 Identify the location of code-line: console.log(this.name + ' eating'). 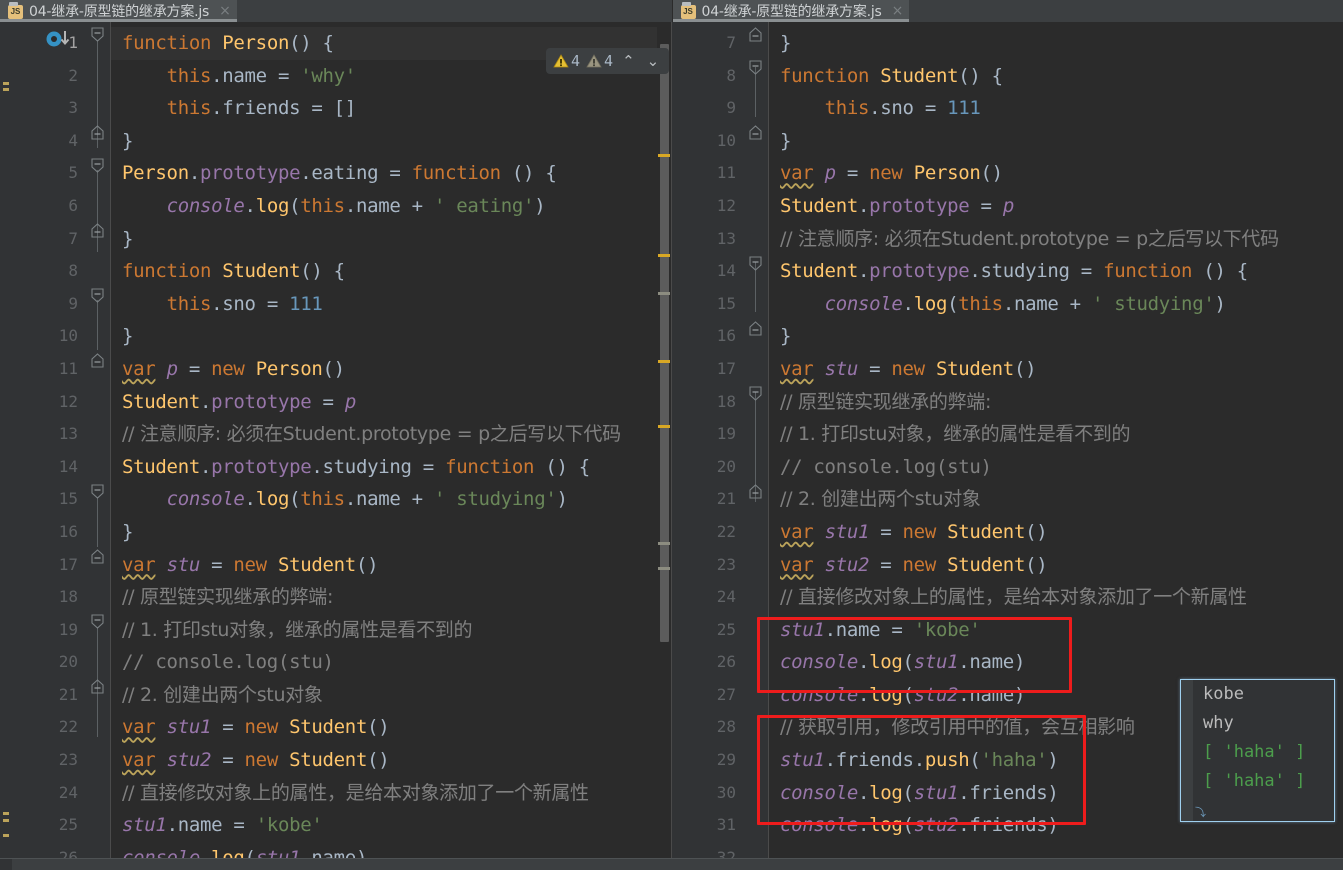
(390, 206).